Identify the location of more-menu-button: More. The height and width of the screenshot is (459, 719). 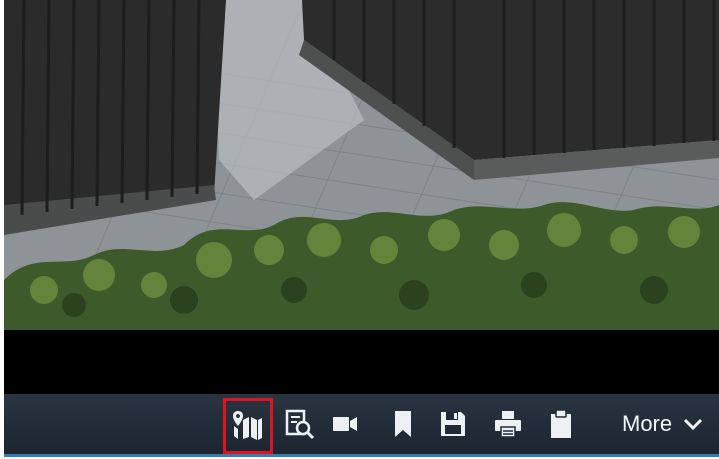
(663, 424).